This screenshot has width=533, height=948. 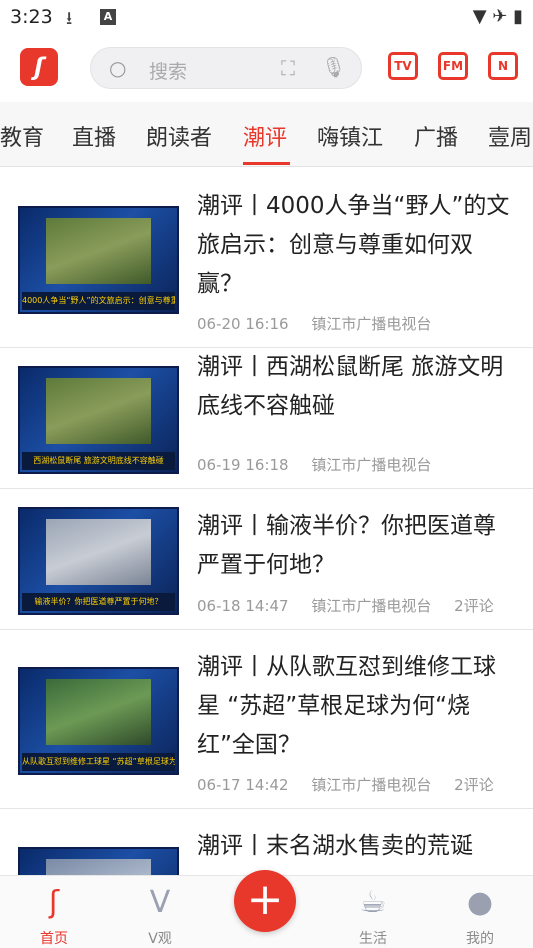 I want to click on nav-home-label: 首页, so click(x=54, y=939).